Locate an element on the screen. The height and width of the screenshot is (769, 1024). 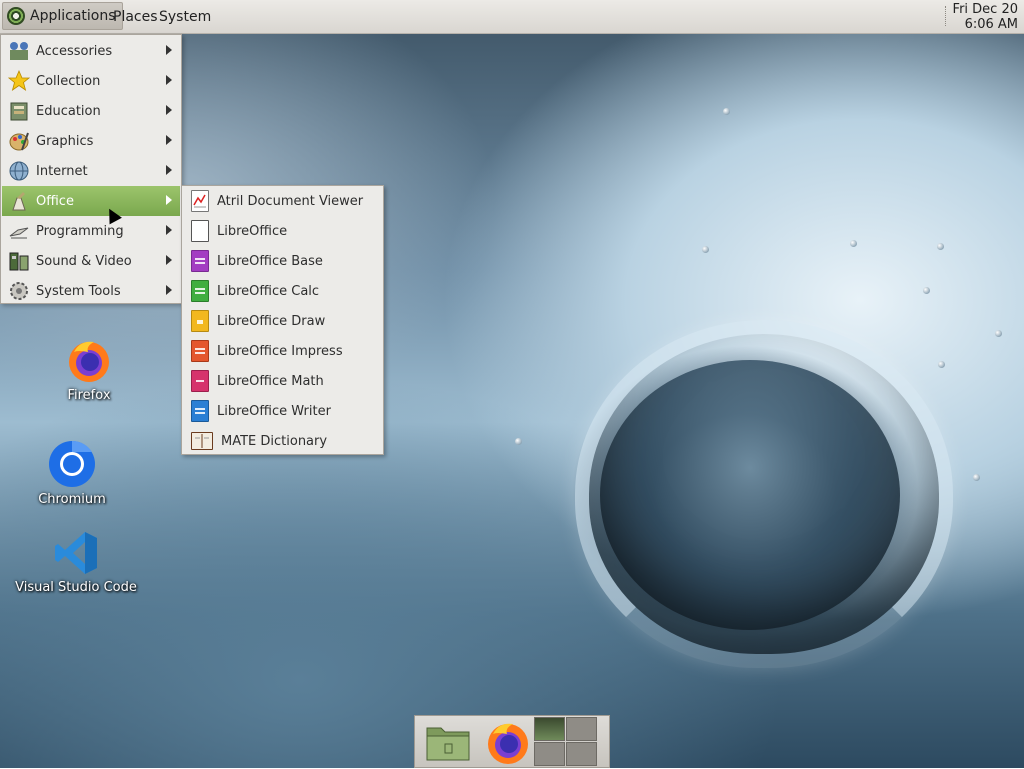
submenu-item-label: LibreOffice is located at coordinates (252, 231).